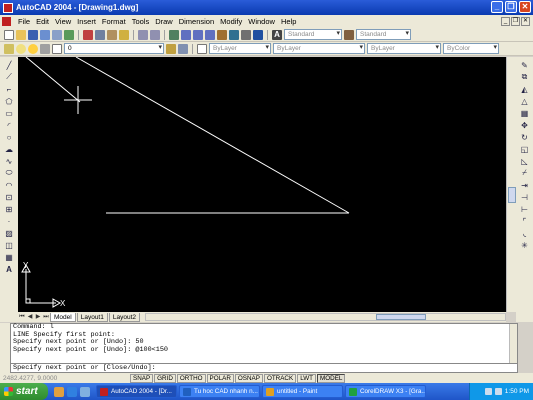  What do you see at coordinates (525, 209) in the screenshot?
I see `break-icon: ⊢` at bounding box center [525, 209].